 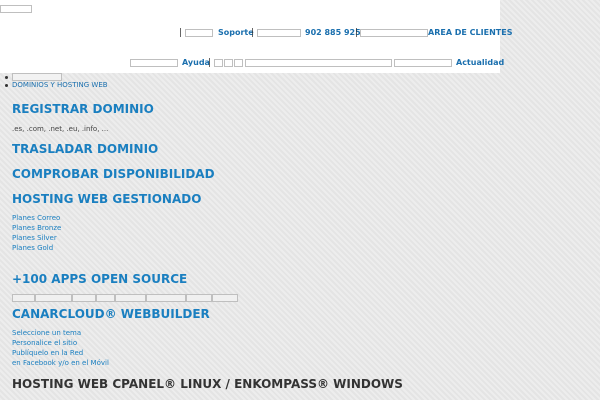 I want to click on client-area-link: AREA DE CLIENTES, so click(x=470, y=33).